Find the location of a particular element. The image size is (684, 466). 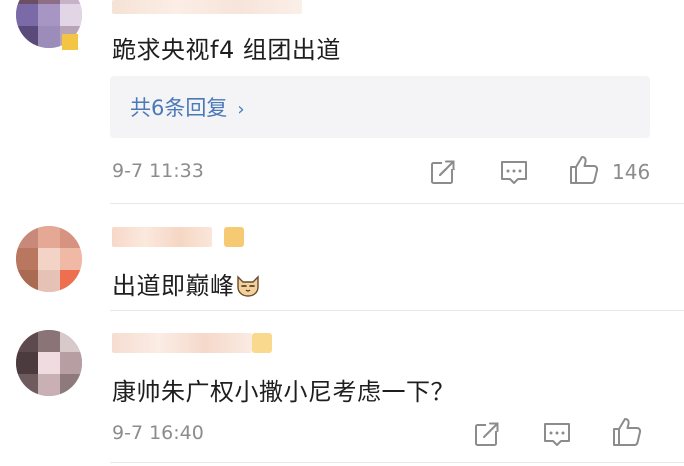

reply-count-label: 共6条回复 is located at coordinates (179, 108).